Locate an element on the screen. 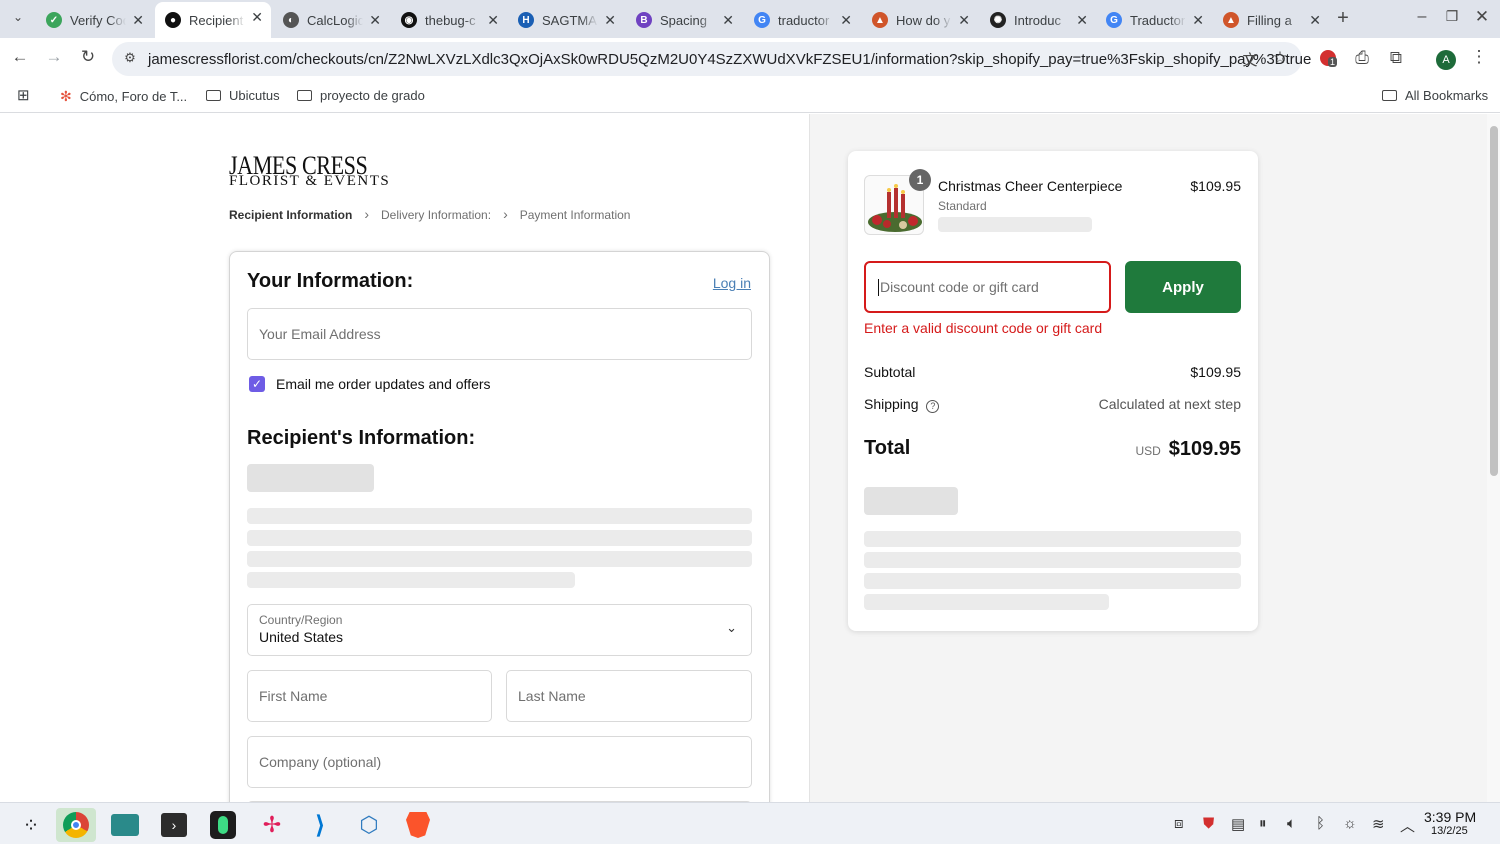  terminal-icon: › is located at coordinates (174, 825).